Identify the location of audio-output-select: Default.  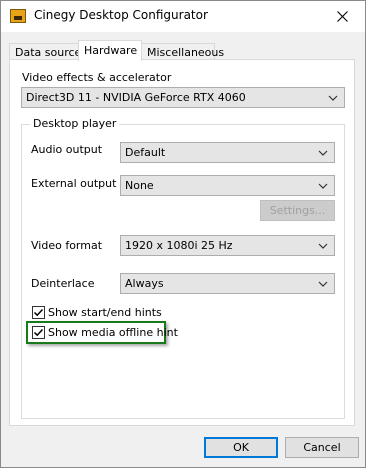
(227, 152).